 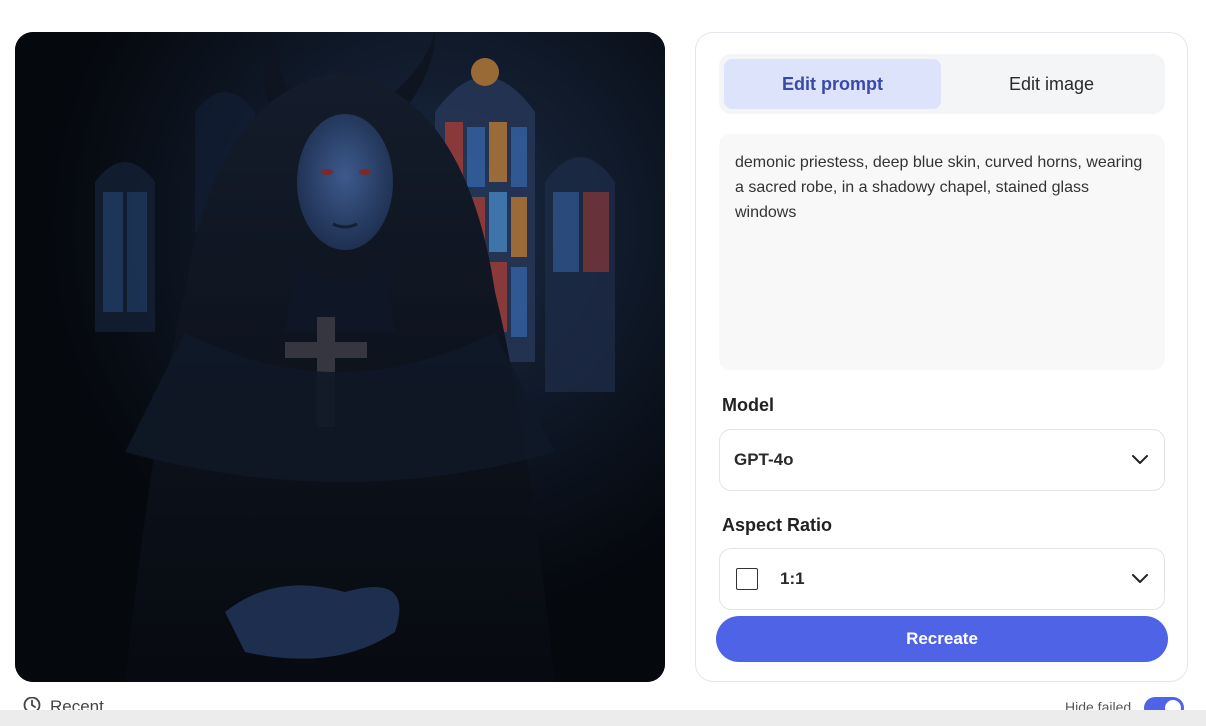 I want to click on prompt-input, so click(x=942, y=252).